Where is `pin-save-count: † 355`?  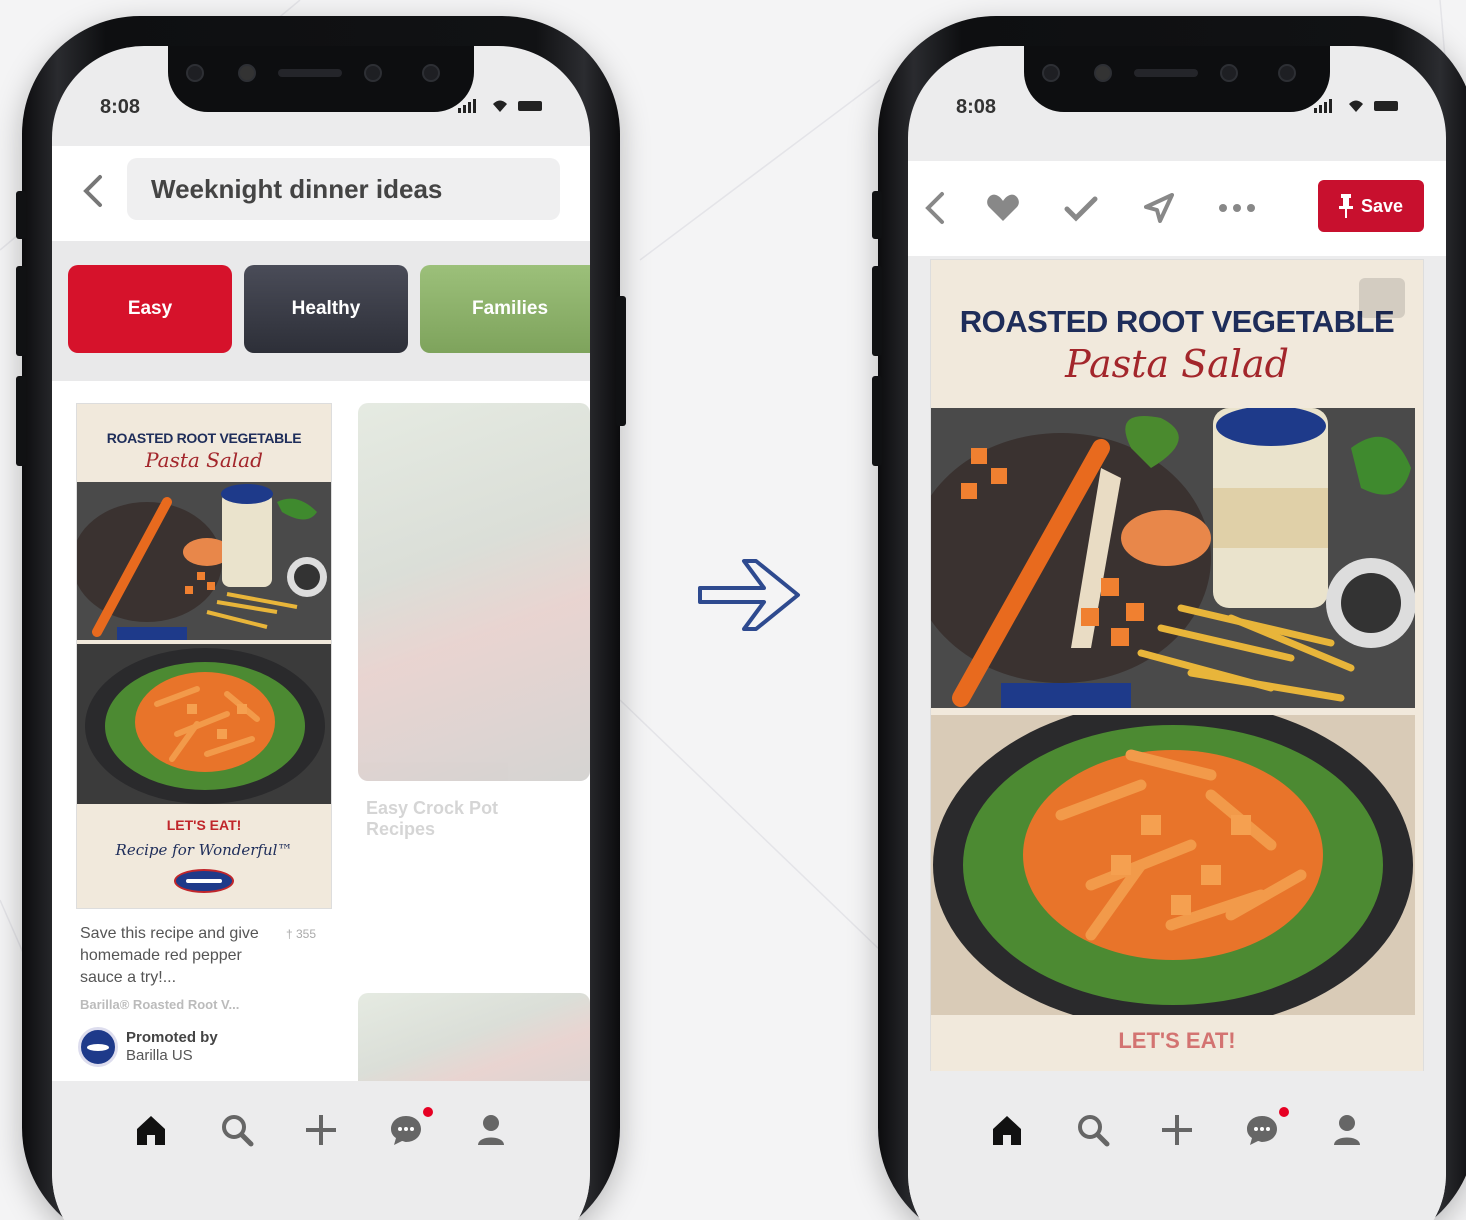
pin-save-count: † 355 is located at coordinates (301, 934).